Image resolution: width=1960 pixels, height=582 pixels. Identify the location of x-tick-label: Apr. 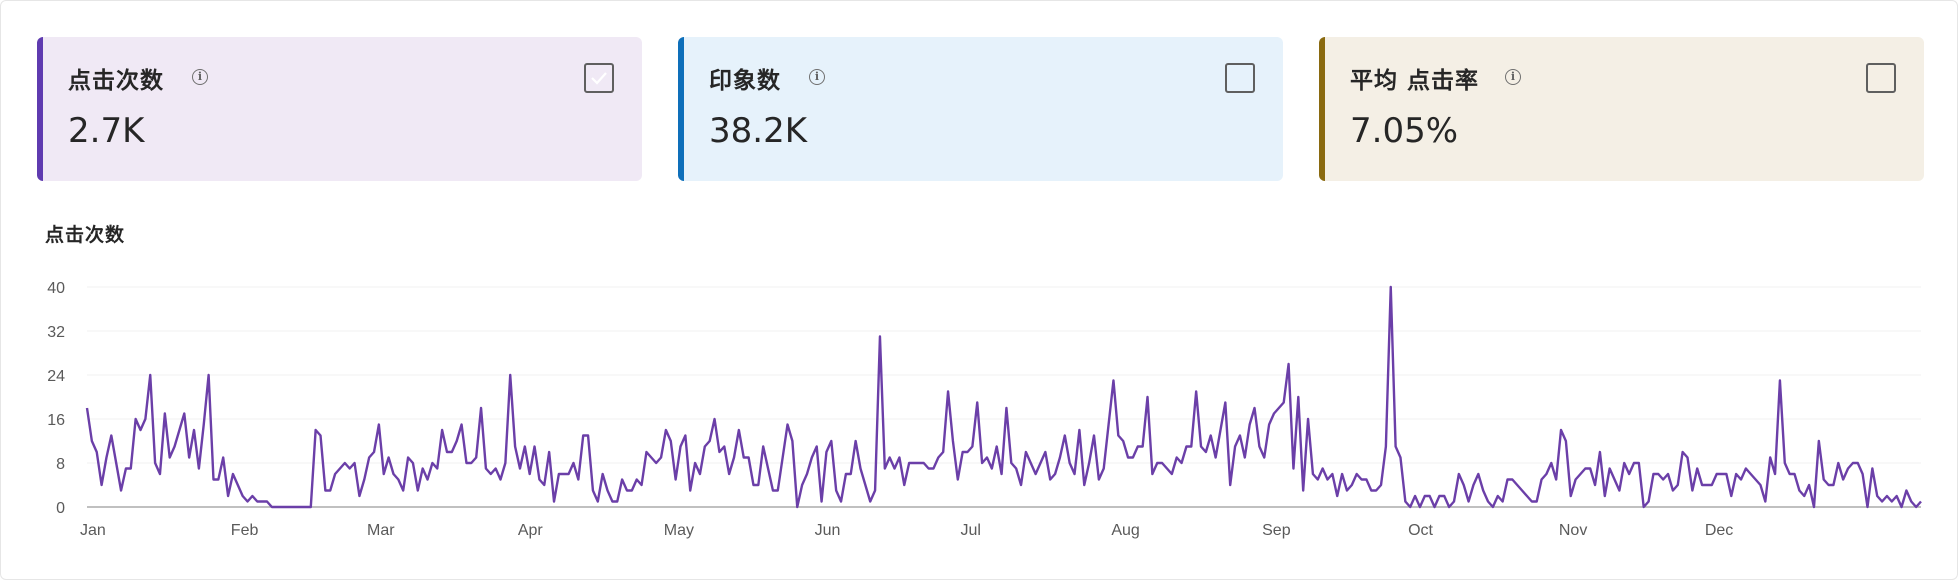
(531, 530).